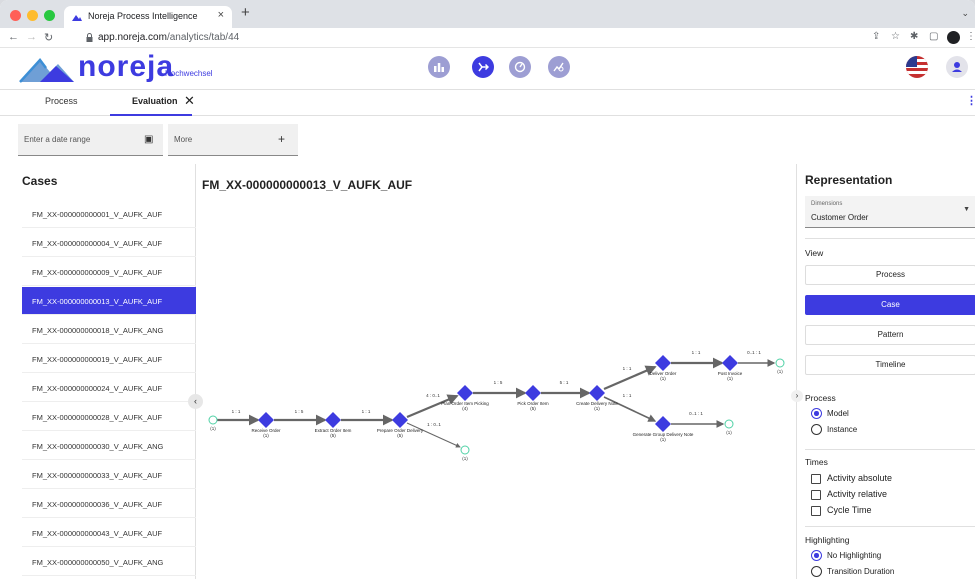 Image resolution: width=975 pixels, height=579 pixels. What do you see at coordinates (917, 67) in the screenshot?
I see `language-flag-icon` at bounding box center [917, 67].